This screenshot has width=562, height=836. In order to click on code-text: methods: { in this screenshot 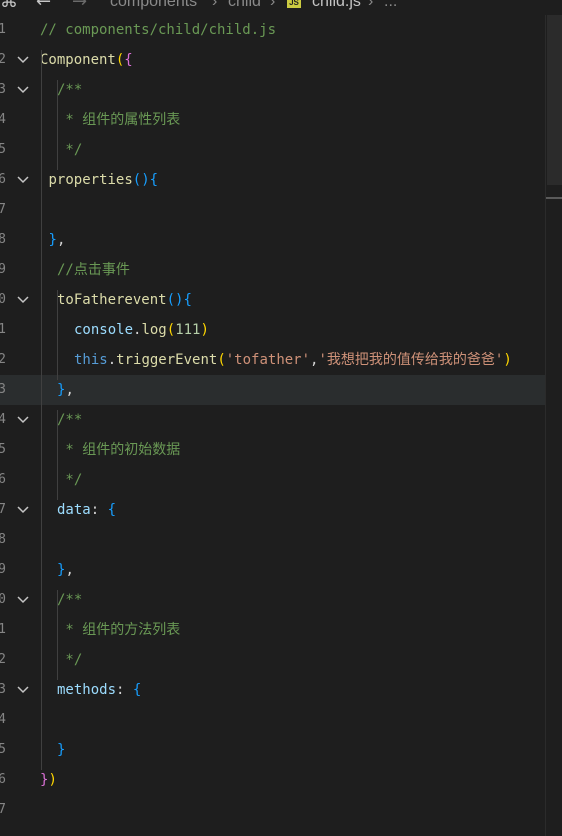, I will do `click(99, 690)`.